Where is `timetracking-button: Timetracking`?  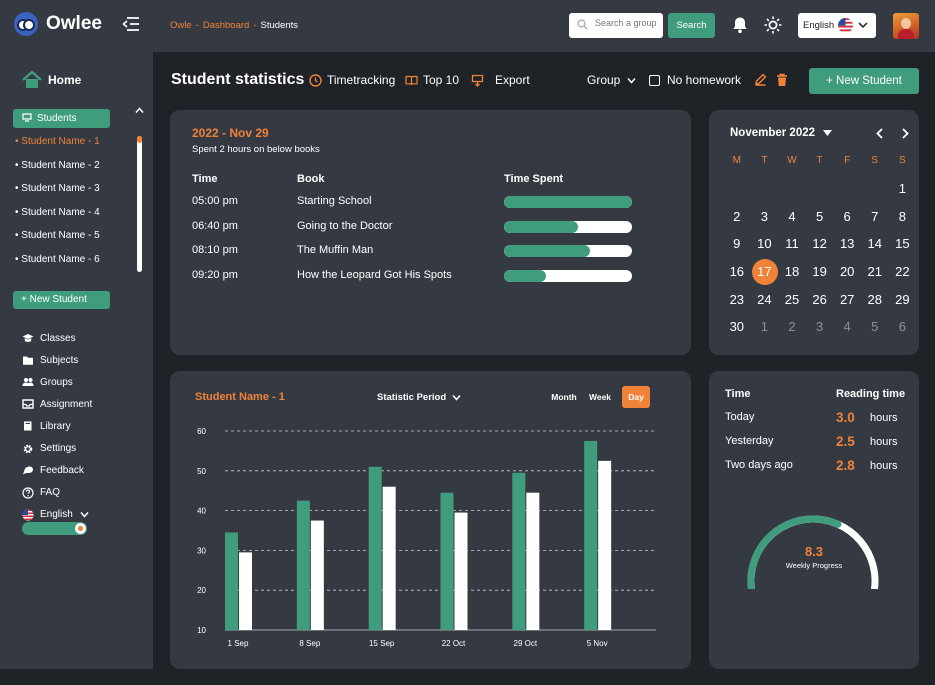
timetracking-button: Timetracking is located at coordinates (352, 80).